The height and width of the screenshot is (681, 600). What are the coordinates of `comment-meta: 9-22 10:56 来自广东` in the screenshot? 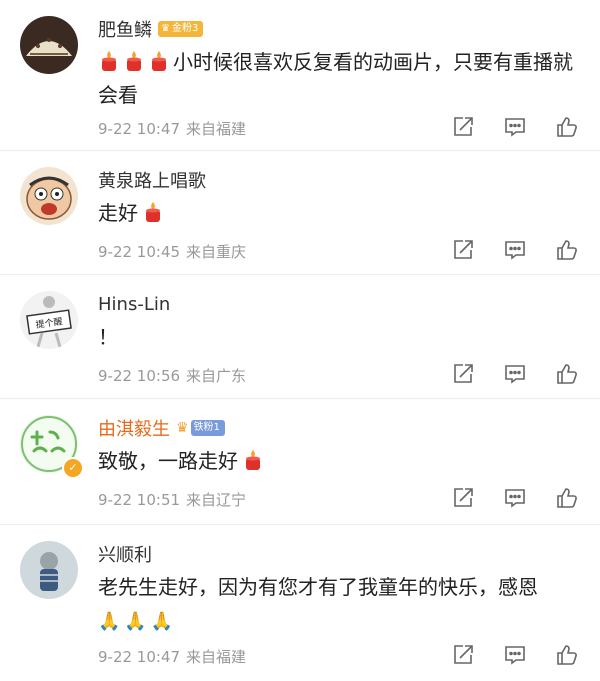 It's located at (172, 375).